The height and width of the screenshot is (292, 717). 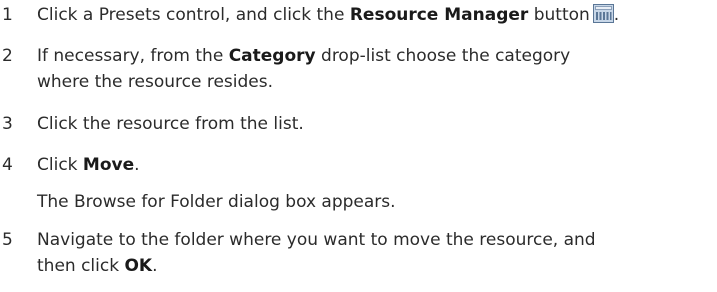 What do you see at coordinates (133, 56) in the screenshot?
I see `step-text-part: If necessary, from the` at bounding box center [133, 56].